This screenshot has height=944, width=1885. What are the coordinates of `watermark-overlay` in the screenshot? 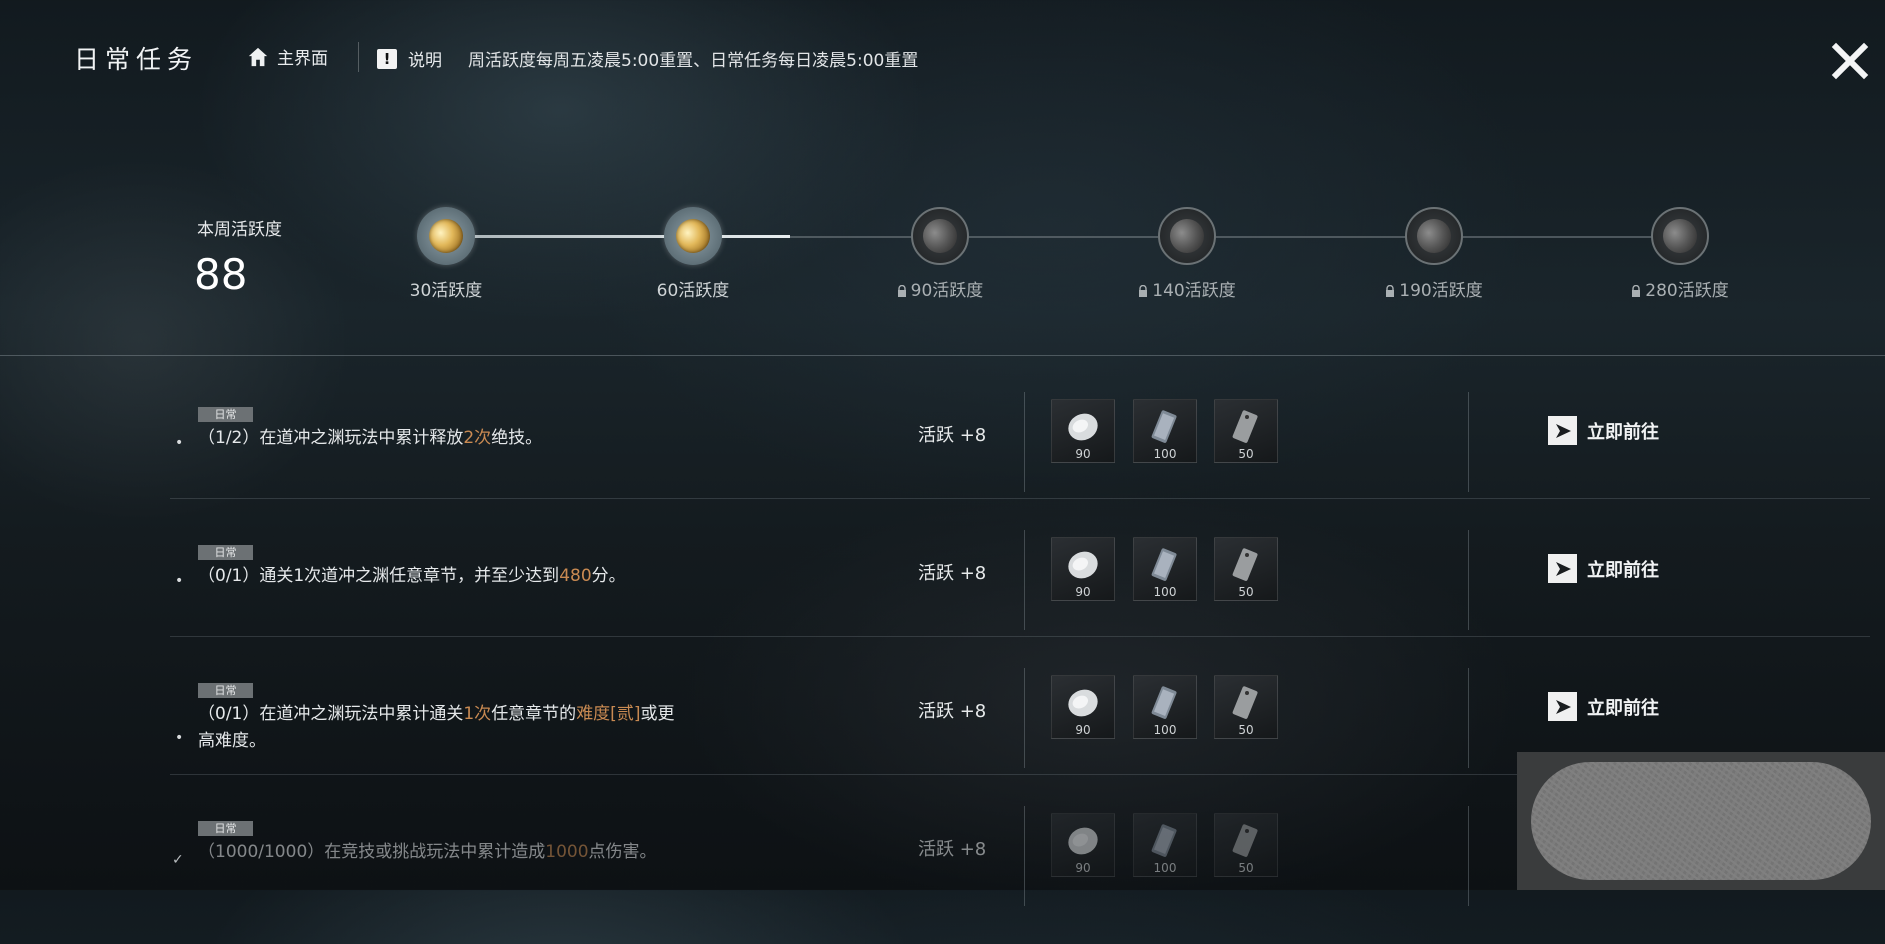 It's located at (1701, 821).